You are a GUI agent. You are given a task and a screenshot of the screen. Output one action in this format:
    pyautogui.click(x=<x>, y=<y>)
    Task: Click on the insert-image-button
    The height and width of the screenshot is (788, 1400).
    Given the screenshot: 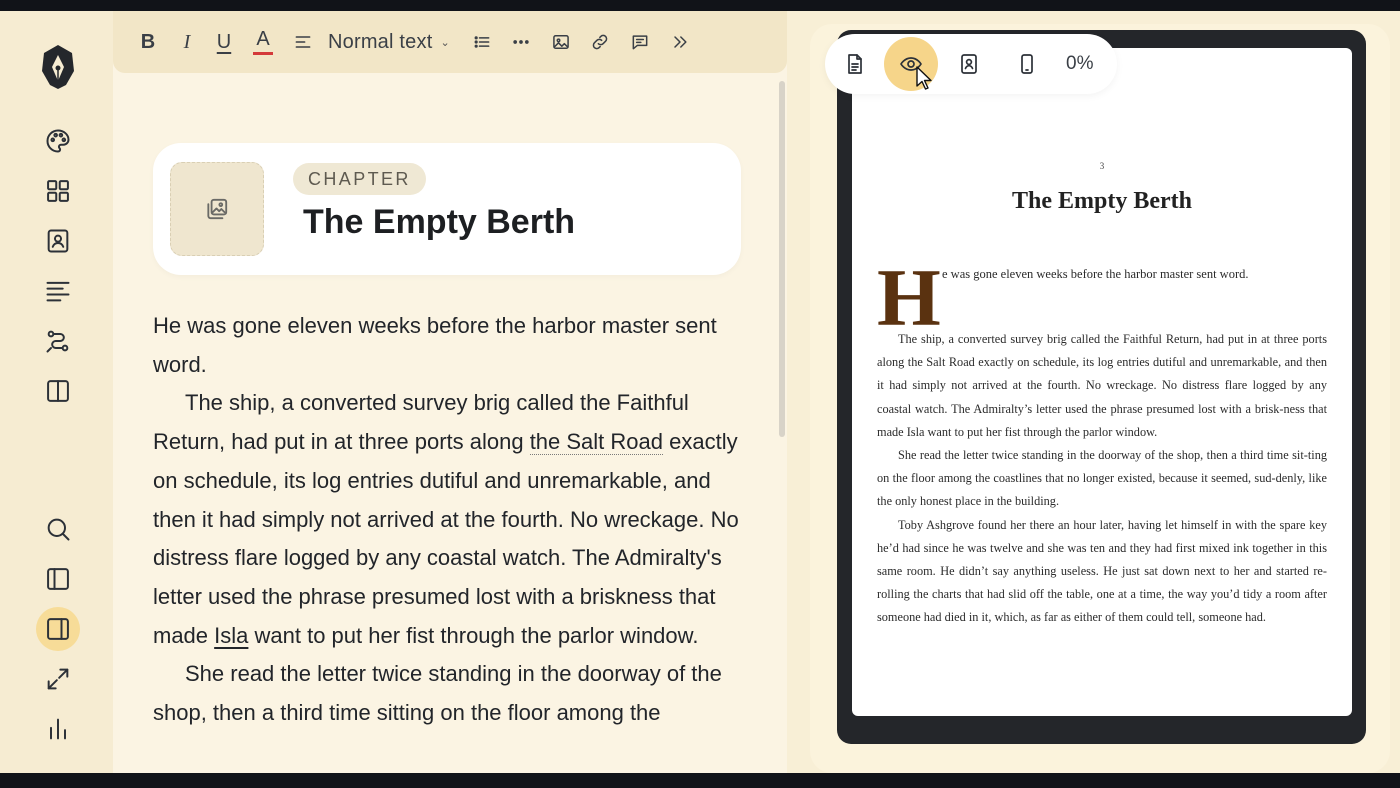 What is the action you would take?
    pyautogui.click(x=561, y=42)
    